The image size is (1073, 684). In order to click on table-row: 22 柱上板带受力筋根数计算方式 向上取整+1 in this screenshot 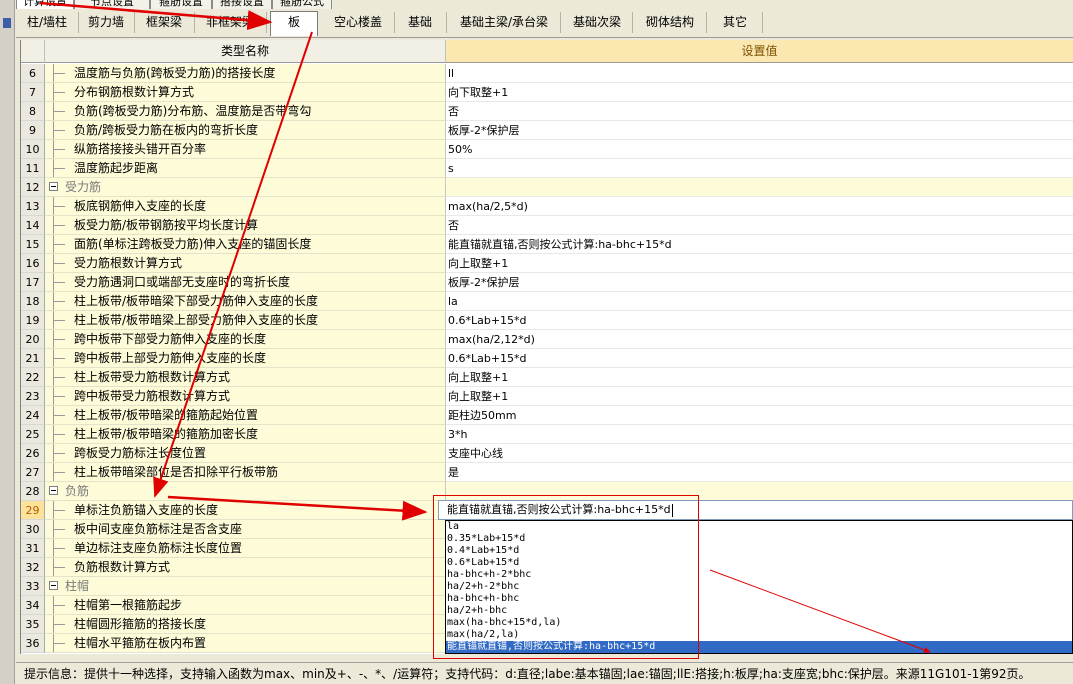, I will do `click(547, 377)`.